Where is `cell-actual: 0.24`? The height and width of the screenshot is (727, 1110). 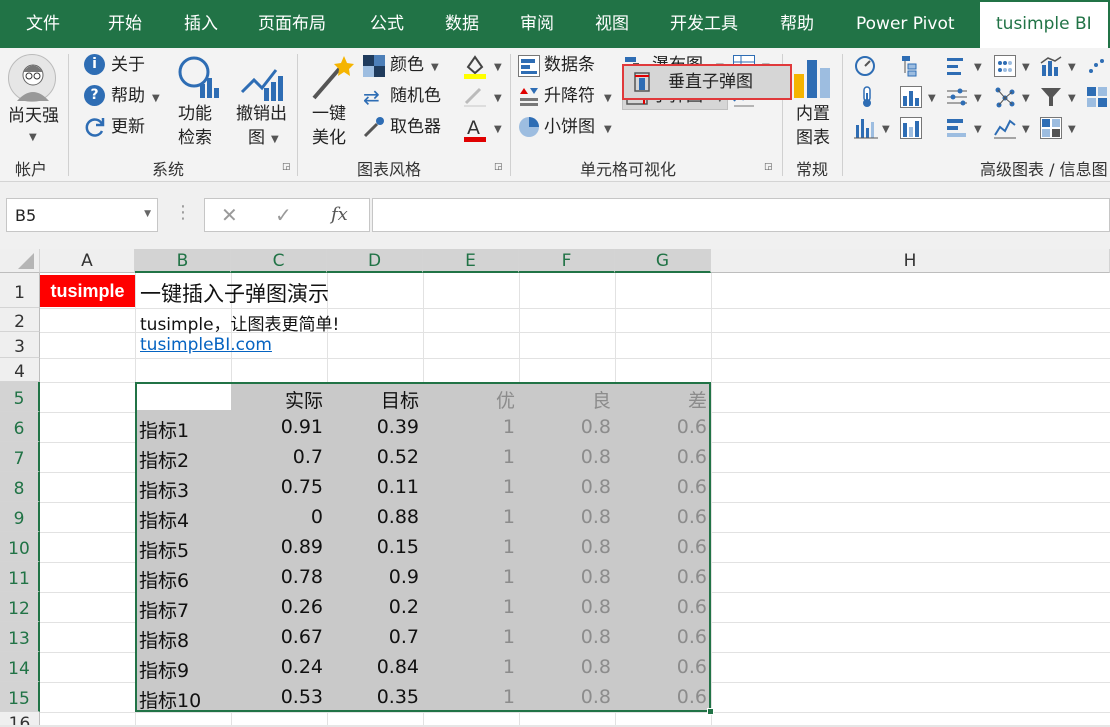 cell-actual: 0.24 is located at coordinates (277, 667).